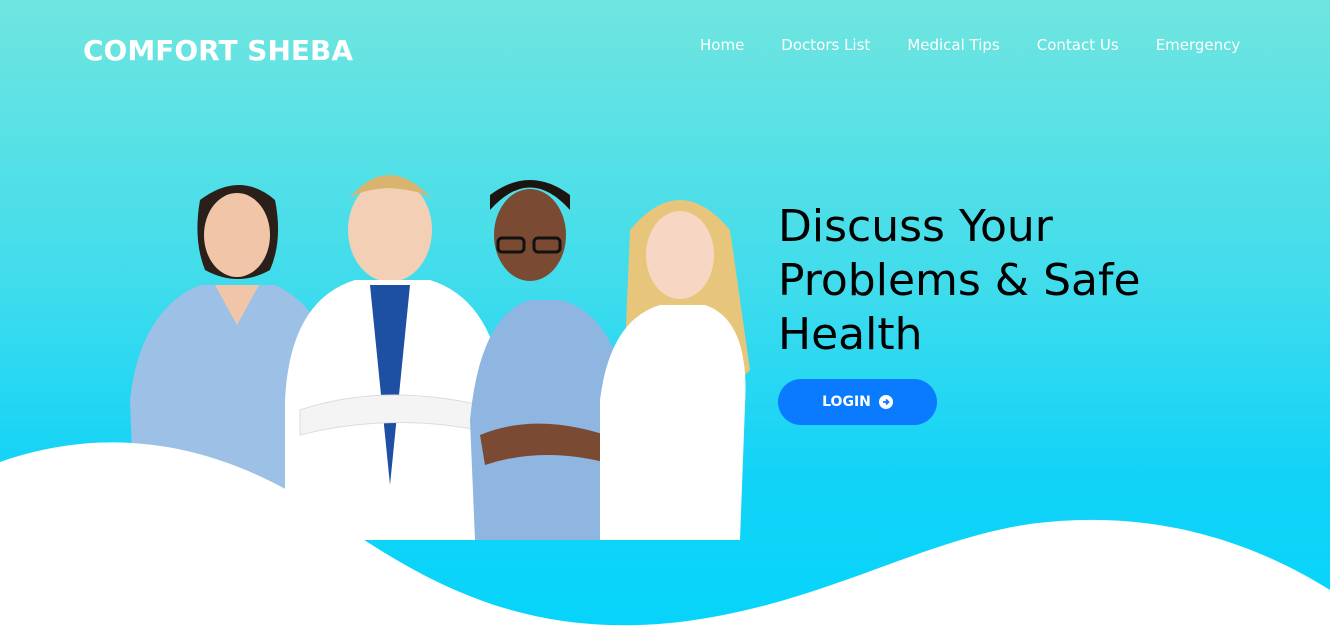 This screenshot has height=630, width=1330. Describe the element at coordinates (959, 280) in the screenshot. I see `headline-line-2: Problems & Safe` at that location.